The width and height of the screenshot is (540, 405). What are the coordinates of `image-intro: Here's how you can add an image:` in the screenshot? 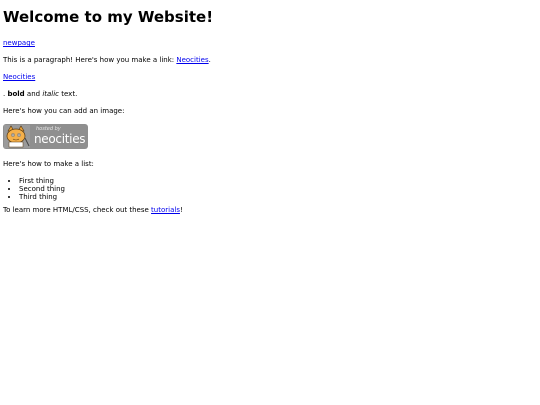 It's located at (64, 111).